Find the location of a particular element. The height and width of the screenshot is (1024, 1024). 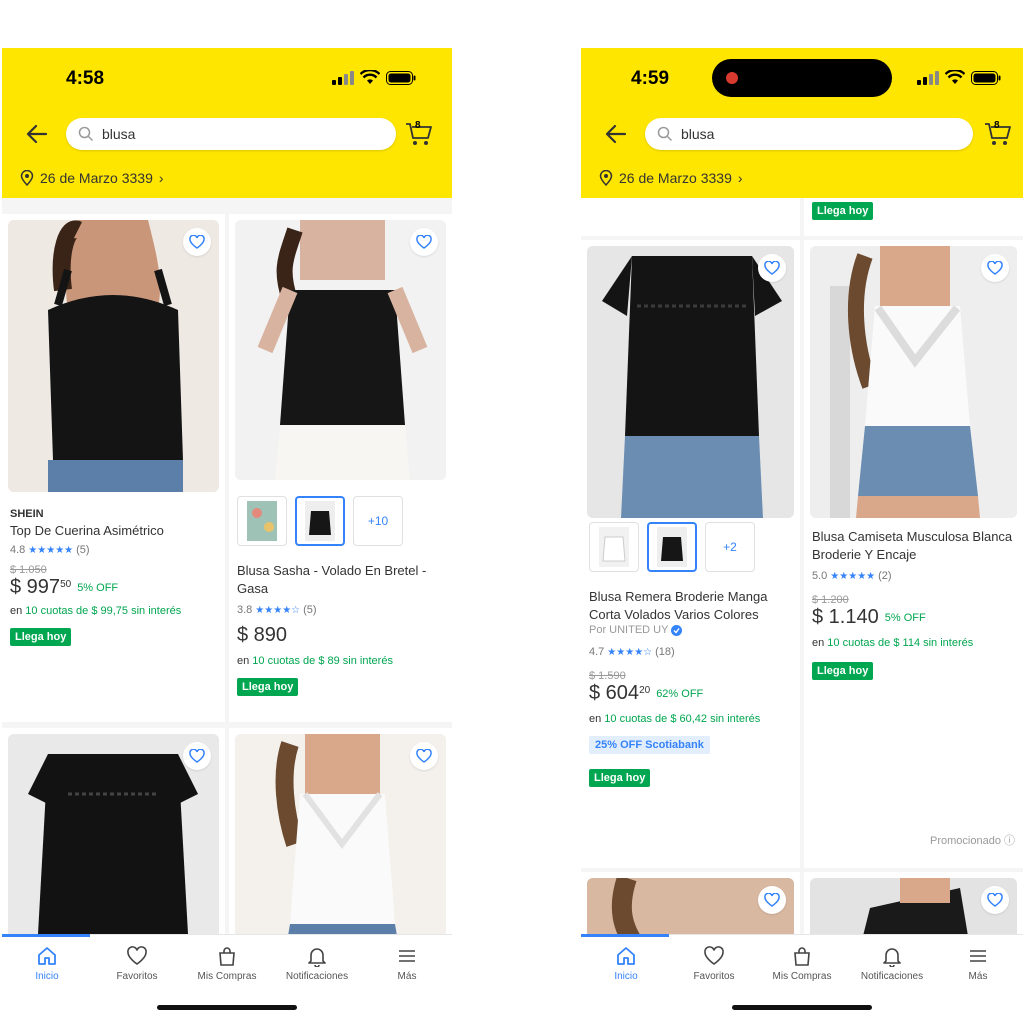

product-title: Top De Cuerina Asimétrico is located at coordinates (87, 530).